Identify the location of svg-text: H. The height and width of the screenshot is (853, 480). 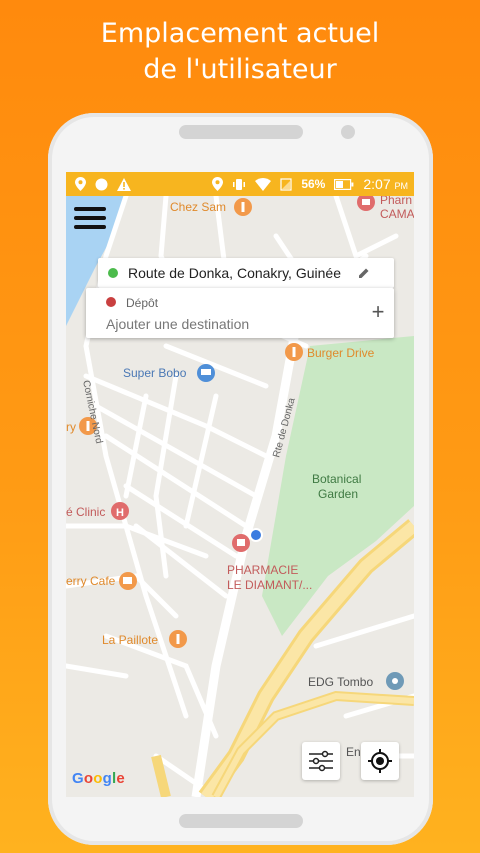
(120, 513).